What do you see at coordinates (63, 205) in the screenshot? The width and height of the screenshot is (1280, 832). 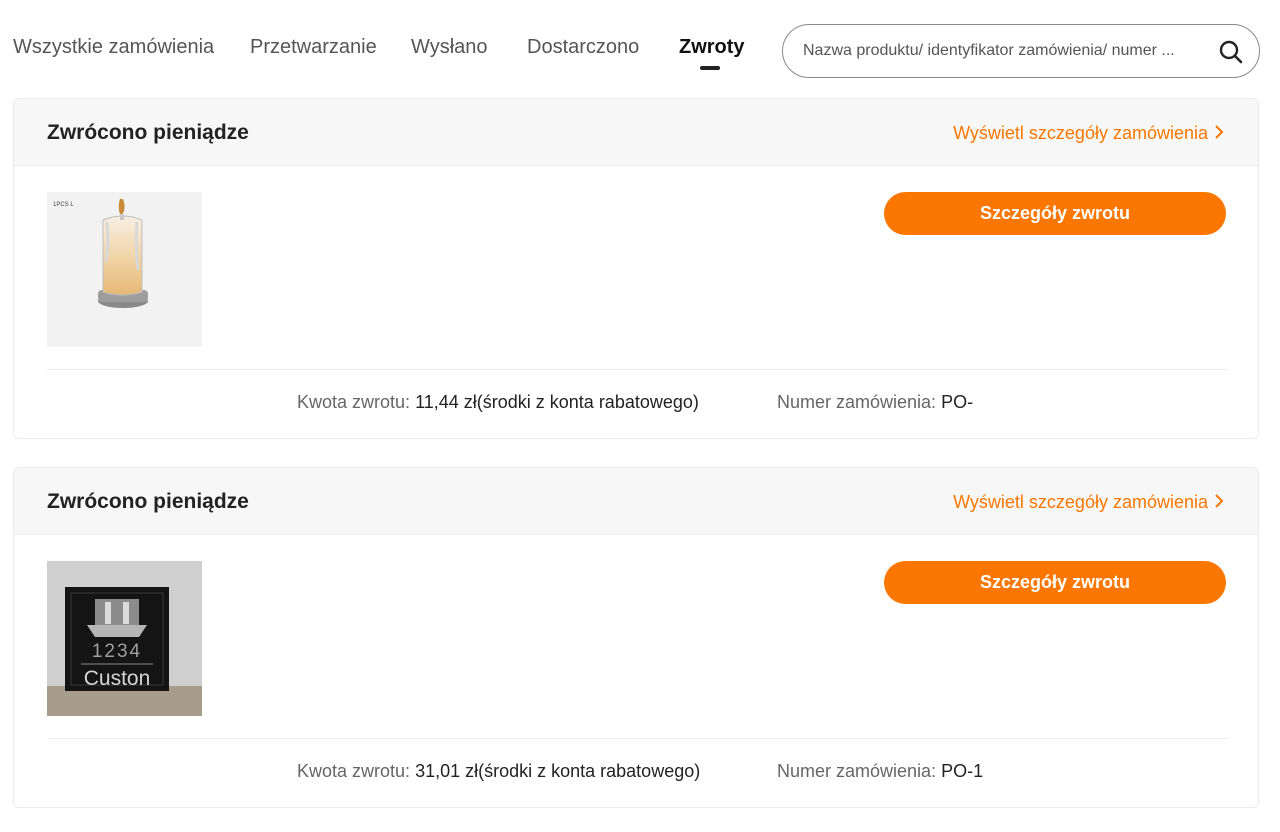 I see `svg-text: 1PCS L` at bounding box center [63, 205].